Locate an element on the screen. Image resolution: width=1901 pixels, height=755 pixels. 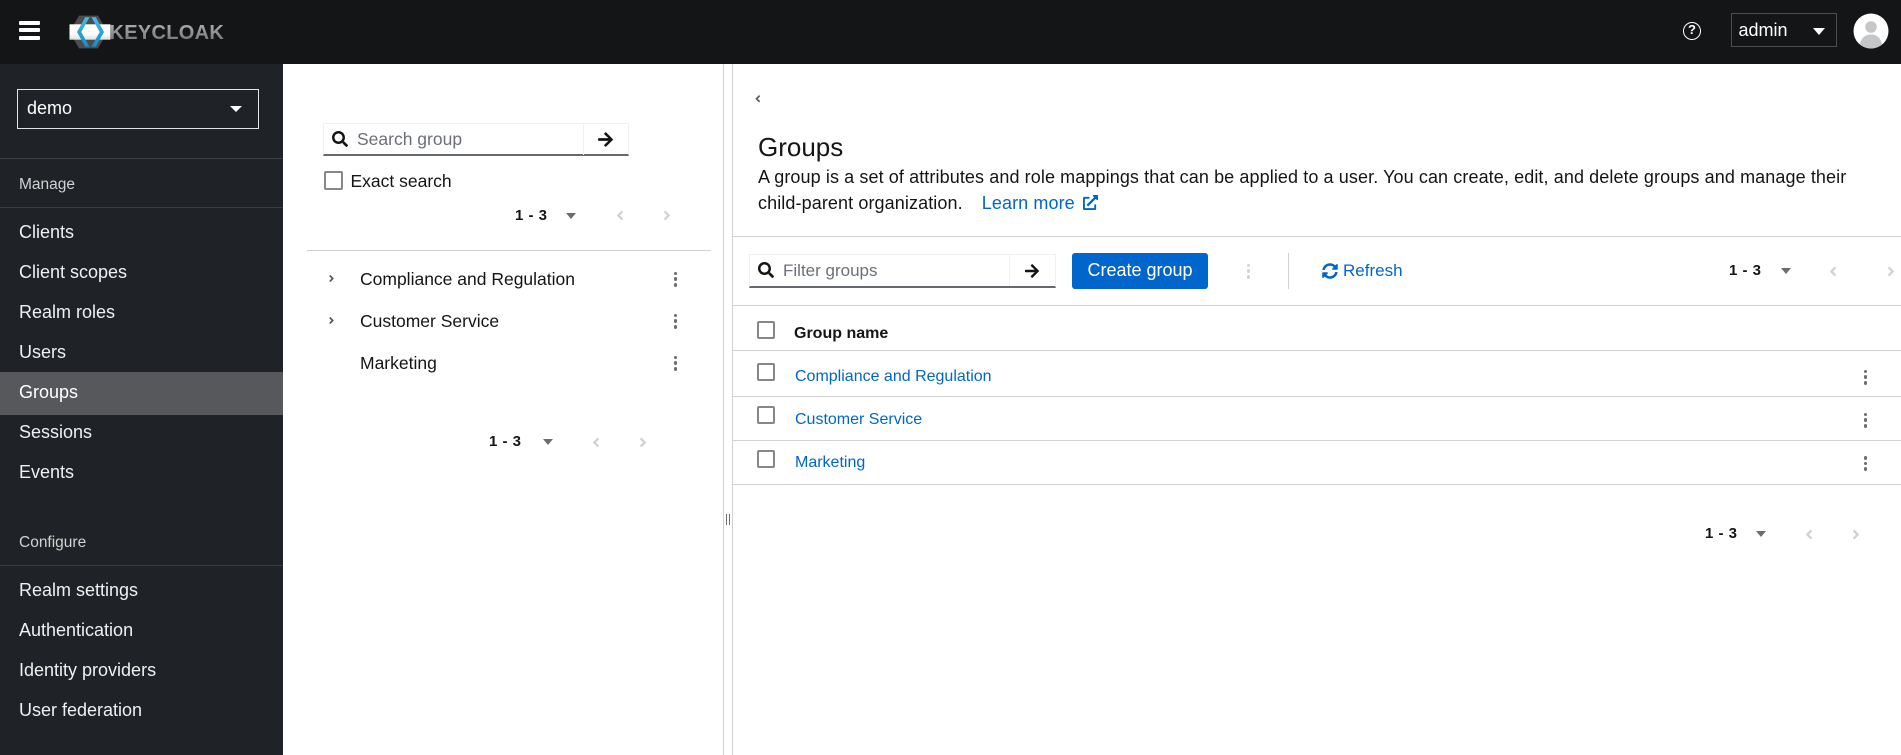
svg-text: KEYCLOAK is located at coordinates (167, 33).